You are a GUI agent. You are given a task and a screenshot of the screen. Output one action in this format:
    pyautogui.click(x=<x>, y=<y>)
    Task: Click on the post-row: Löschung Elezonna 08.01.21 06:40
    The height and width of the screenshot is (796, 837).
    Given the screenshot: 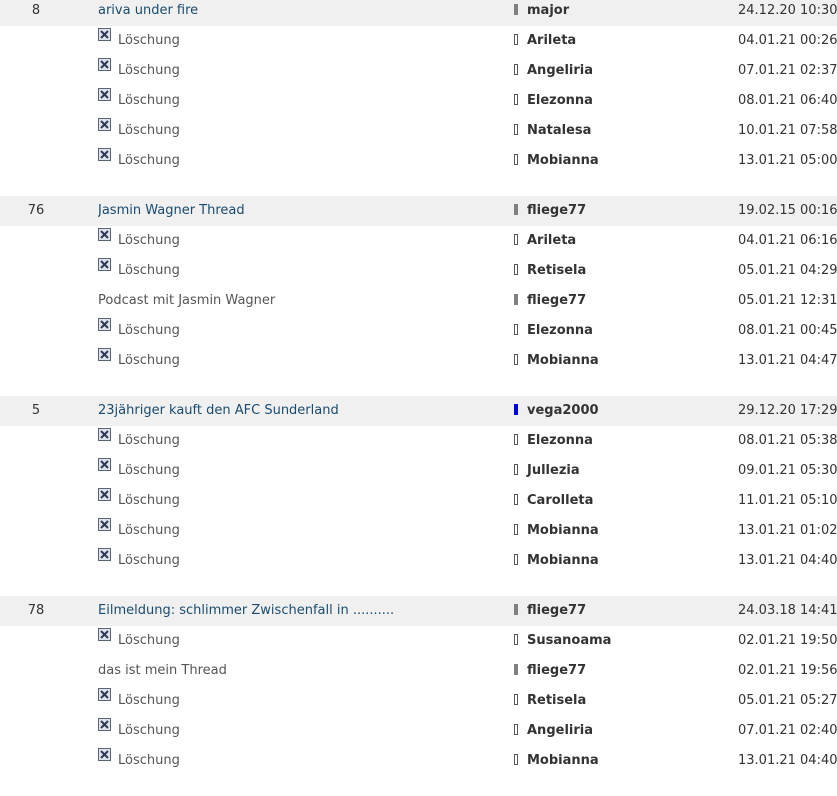 What is the action you would take?
    pyautogui.click(x=418, y=101)
    